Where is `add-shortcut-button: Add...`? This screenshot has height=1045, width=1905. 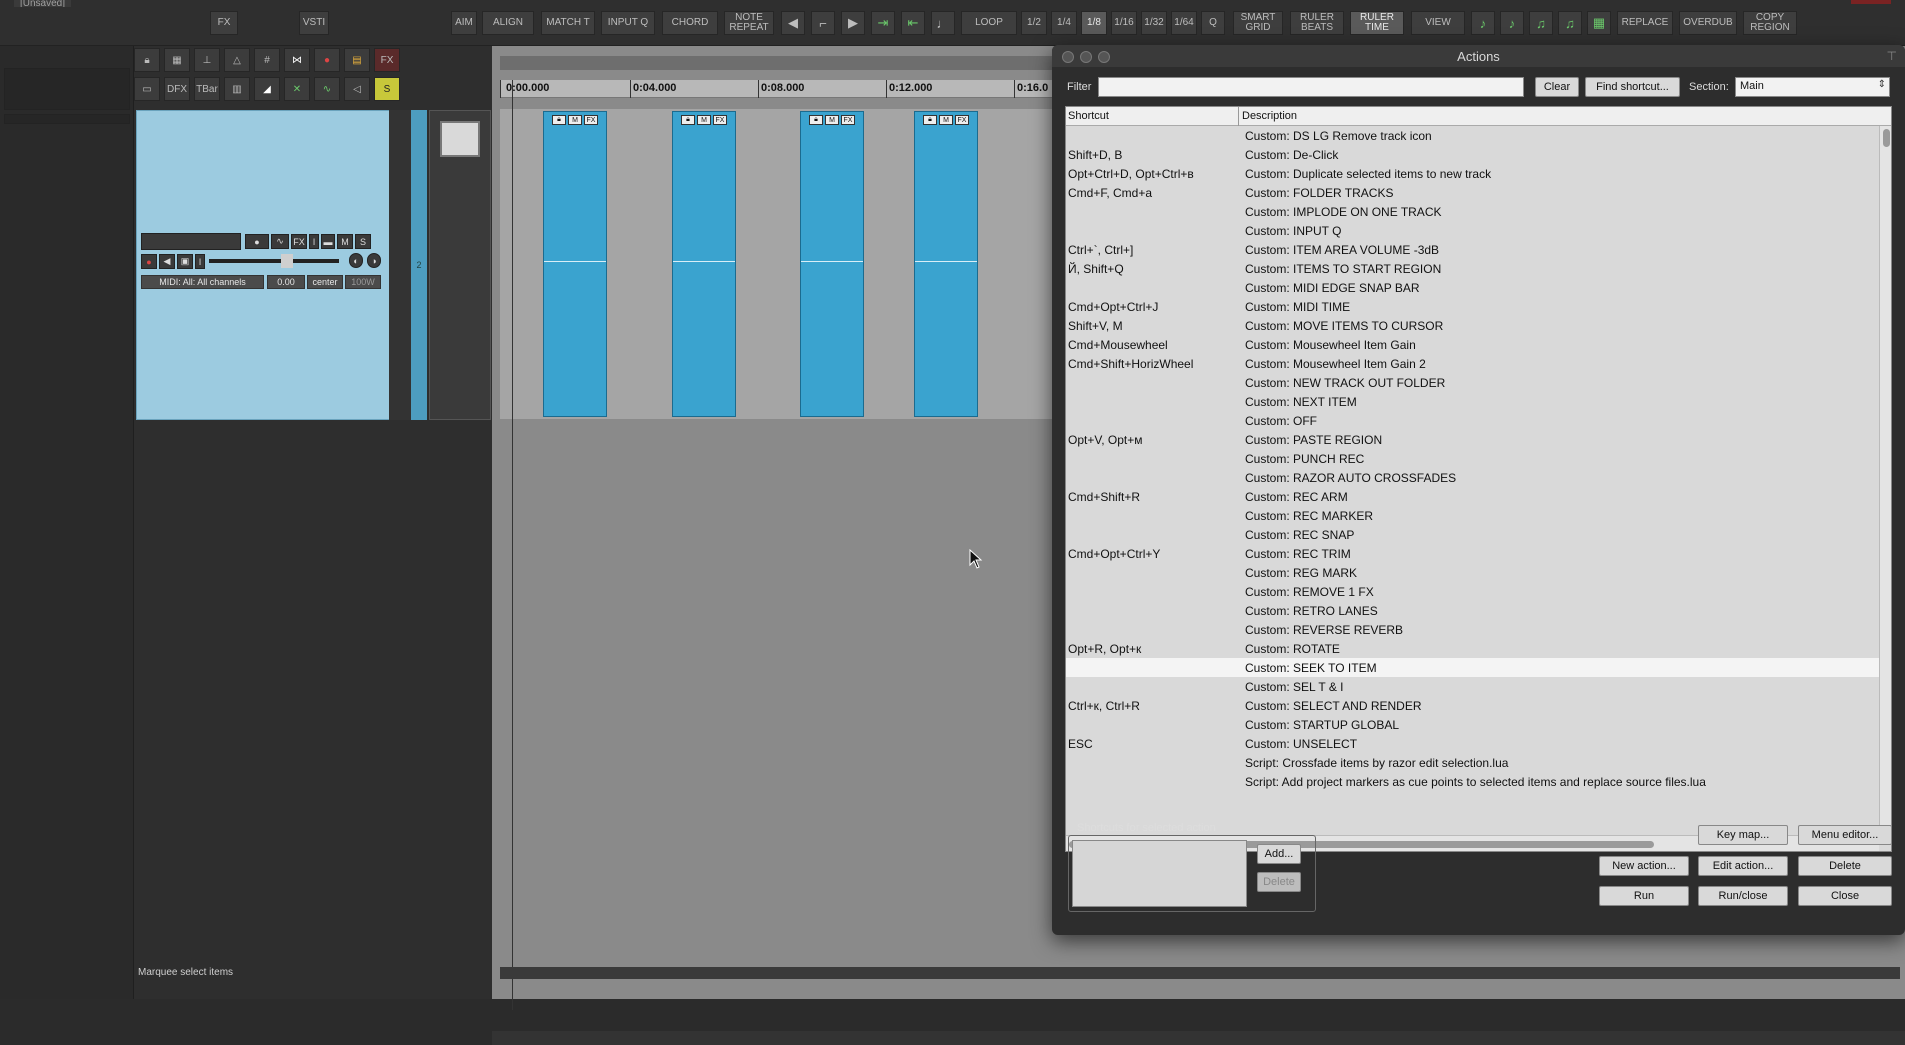 add-shortcut-button: Add... is located at coordinates (1279, 854).